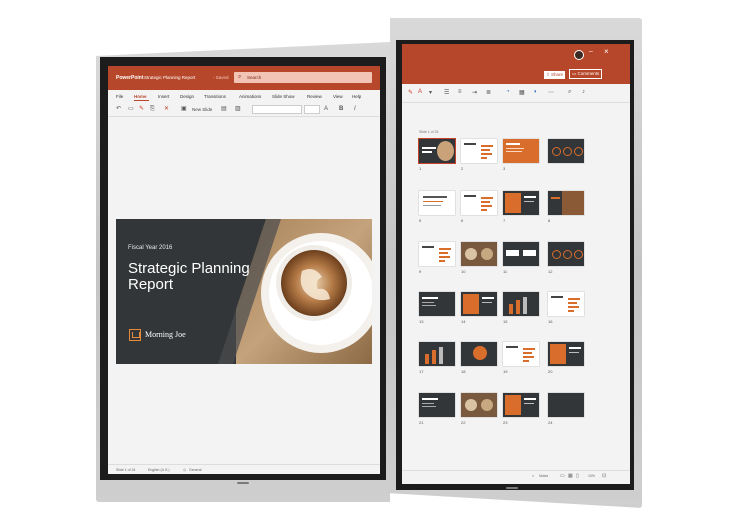 The width and height of the screenshot is (750, 518). I want to click on slide-number: 23, so click(505, 422).